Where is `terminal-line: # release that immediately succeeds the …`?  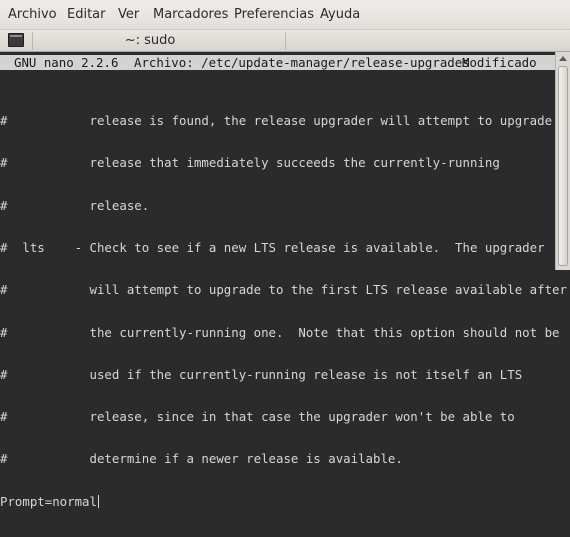
terminal-line: # release that immediately succeeds the … is located at coordinates (250, 163).